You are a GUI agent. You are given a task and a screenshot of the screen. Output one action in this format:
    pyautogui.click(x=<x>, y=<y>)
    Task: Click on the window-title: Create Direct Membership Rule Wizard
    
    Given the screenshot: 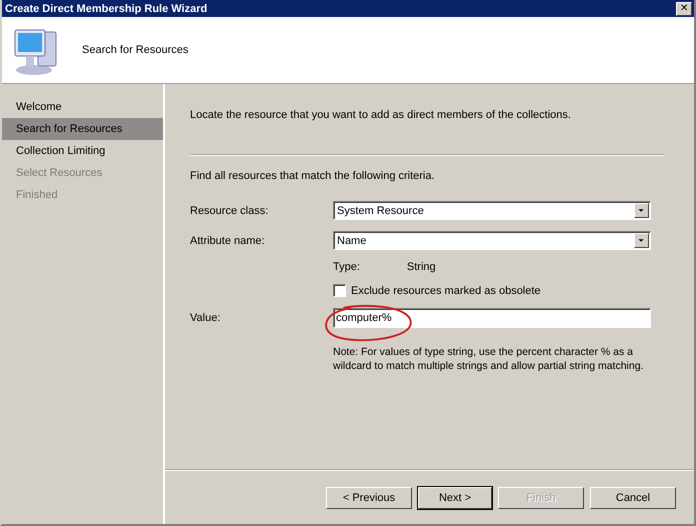 What is the action you would take?
    pyautogui.click(x=106, y=8)
    